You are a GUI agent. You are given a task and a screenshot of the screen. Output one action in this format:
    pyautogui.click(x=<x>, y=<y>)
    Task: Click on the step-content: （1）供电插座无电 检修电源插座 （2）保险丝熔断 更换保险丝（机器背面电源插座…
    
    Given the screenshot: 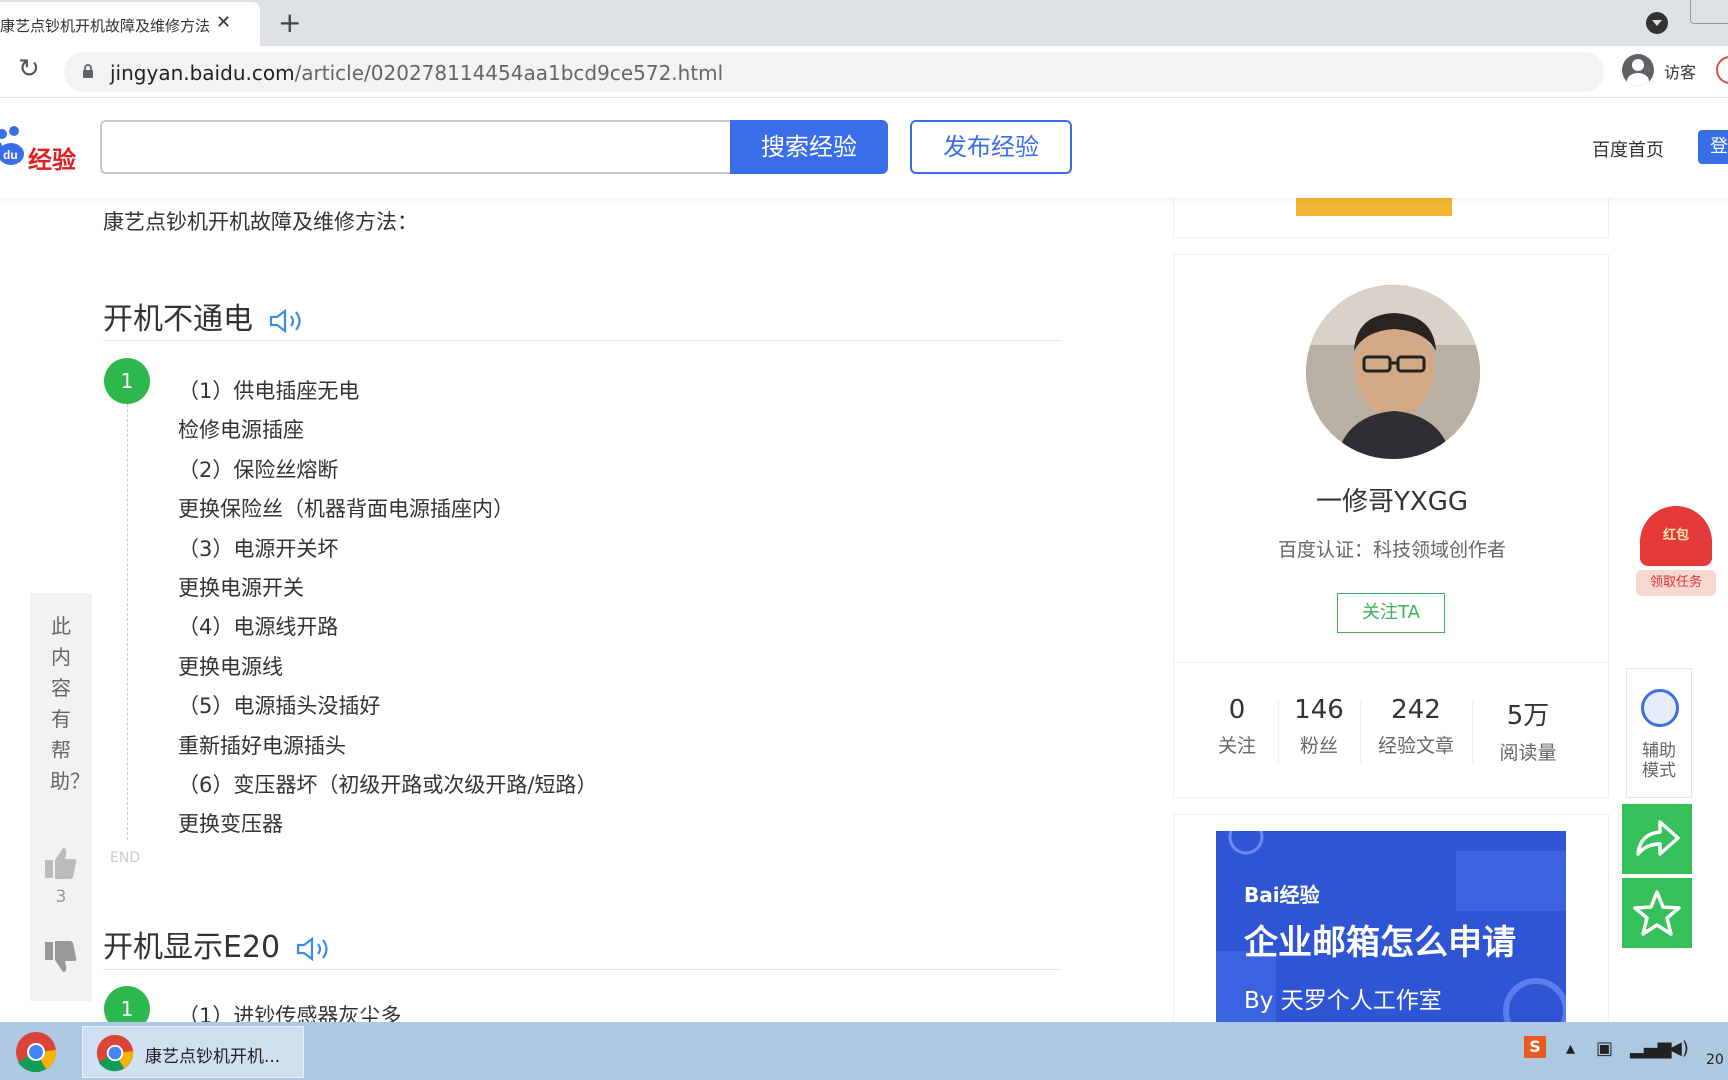 What is the action you would take?
    pyautogui.click(x=387, y=608)
    